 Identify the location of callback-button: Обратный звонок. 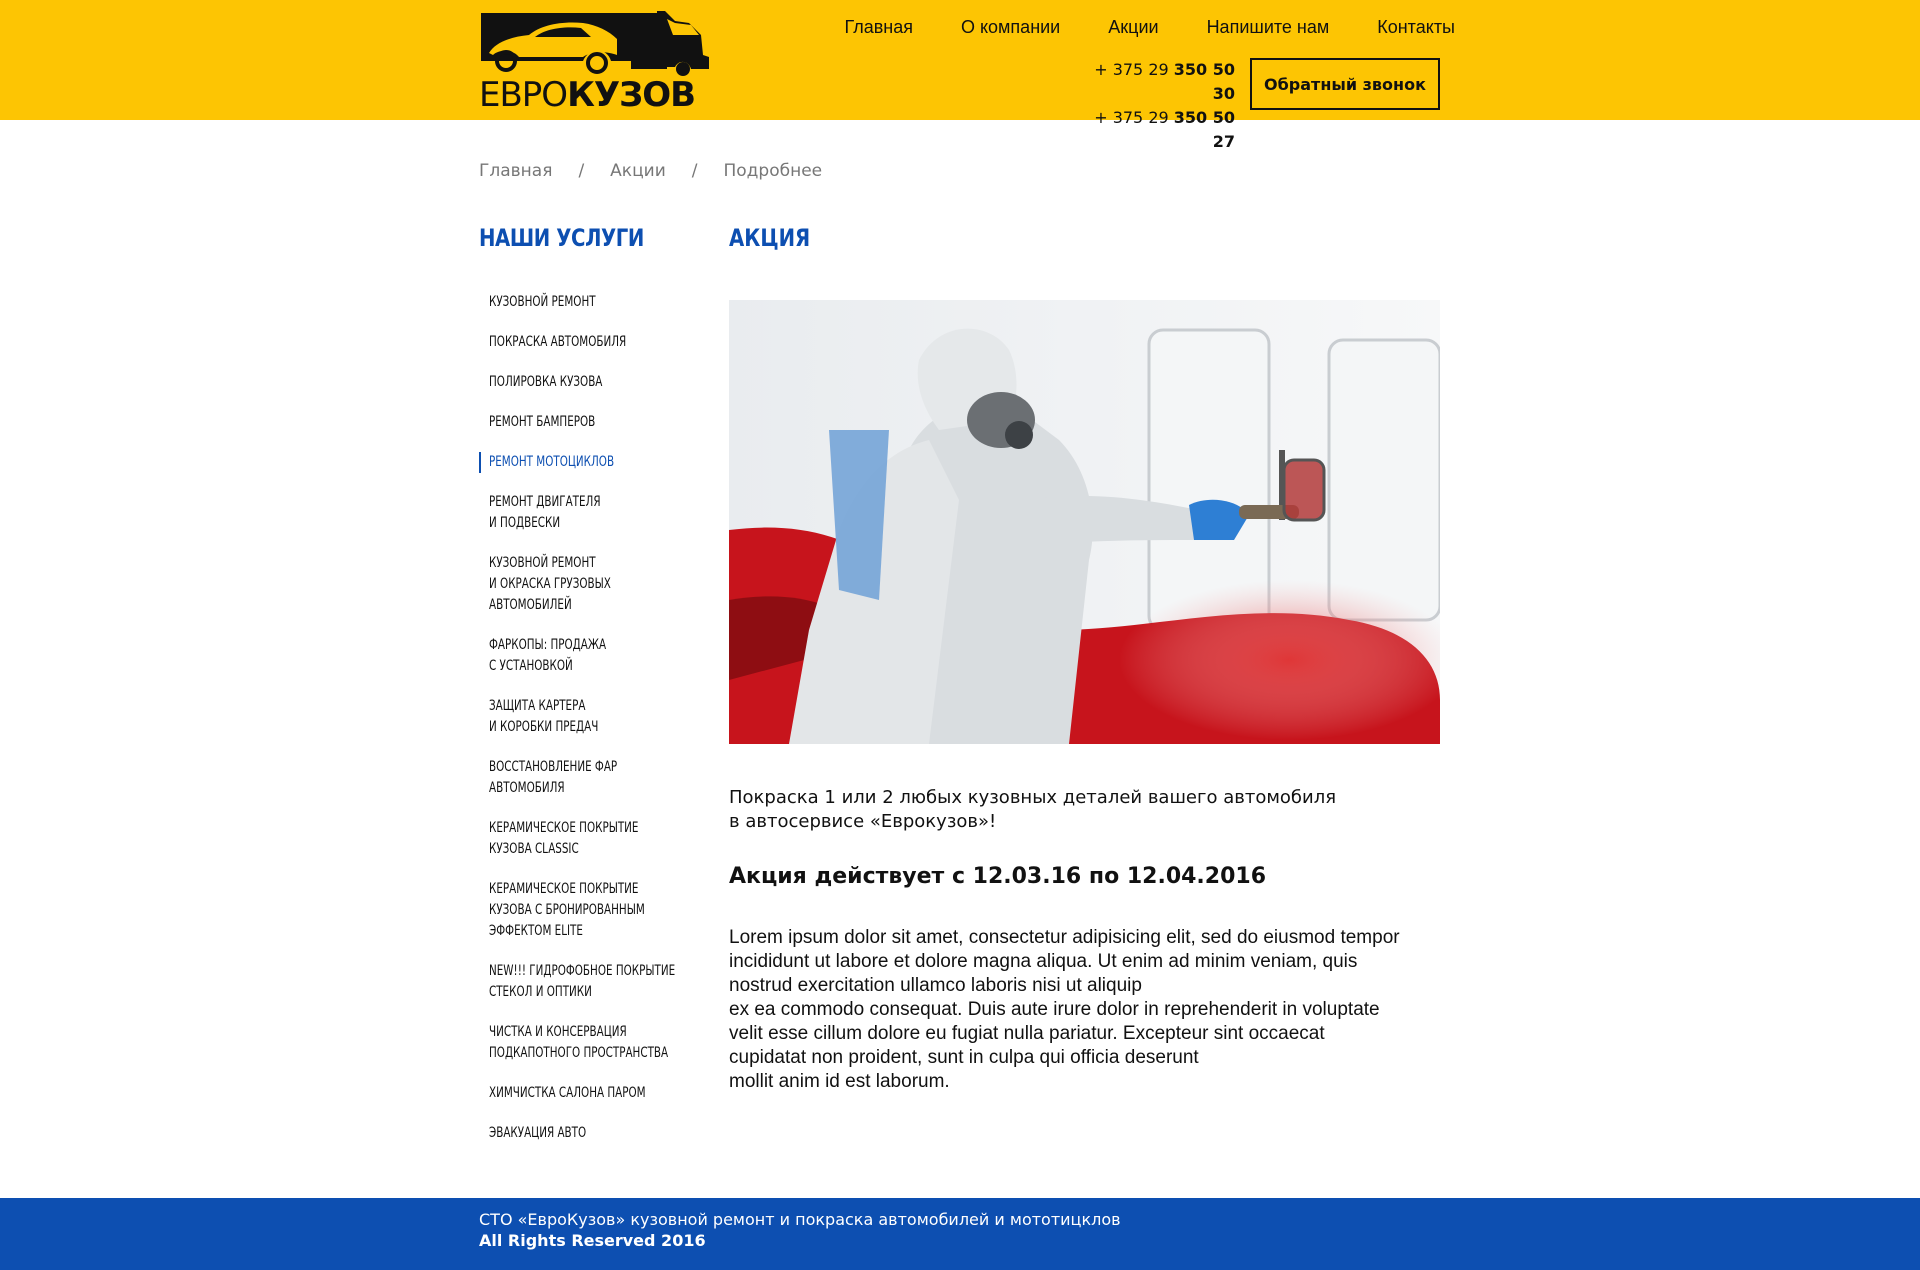
(1345, 84).